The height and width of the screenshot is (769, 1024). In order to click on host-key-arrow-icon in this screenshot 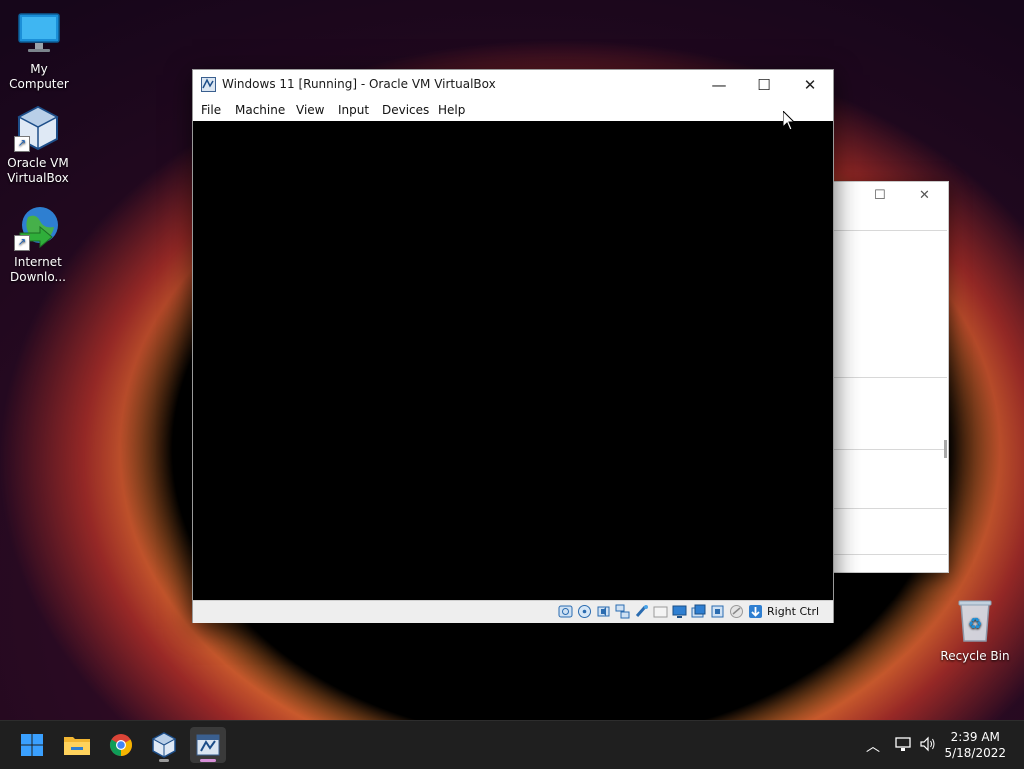, I will do `click(755, 611)`.